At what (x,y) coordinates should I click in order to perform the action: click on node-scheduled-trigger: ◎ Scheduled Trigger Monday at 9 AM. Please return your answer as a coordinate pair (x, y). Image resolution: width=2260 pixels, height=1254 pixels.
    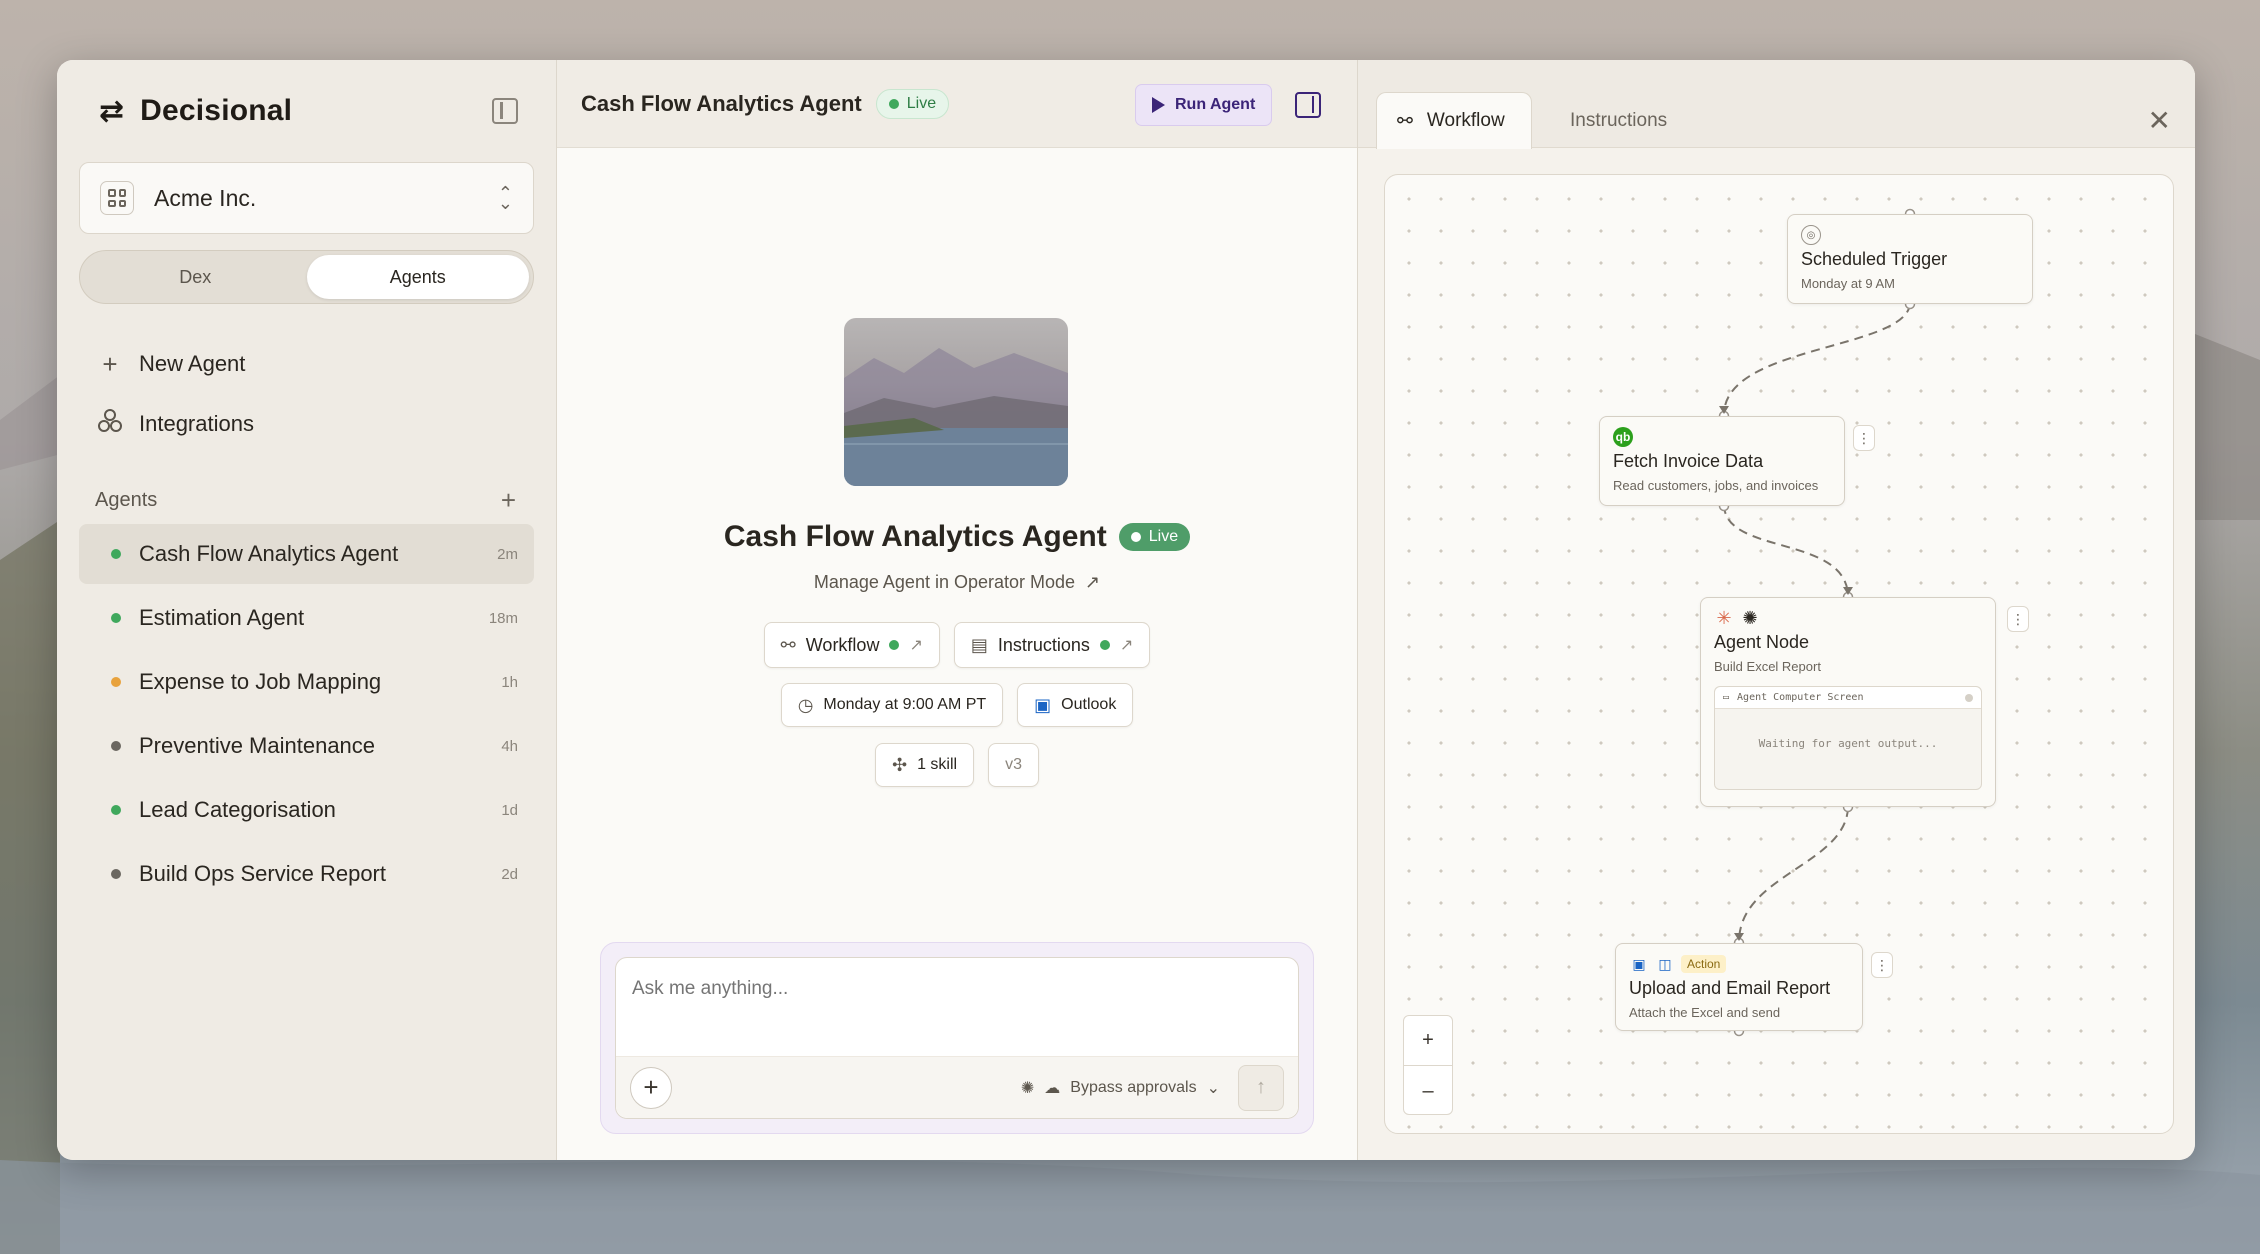
    Looking at the image, I should click on (1910, 259).